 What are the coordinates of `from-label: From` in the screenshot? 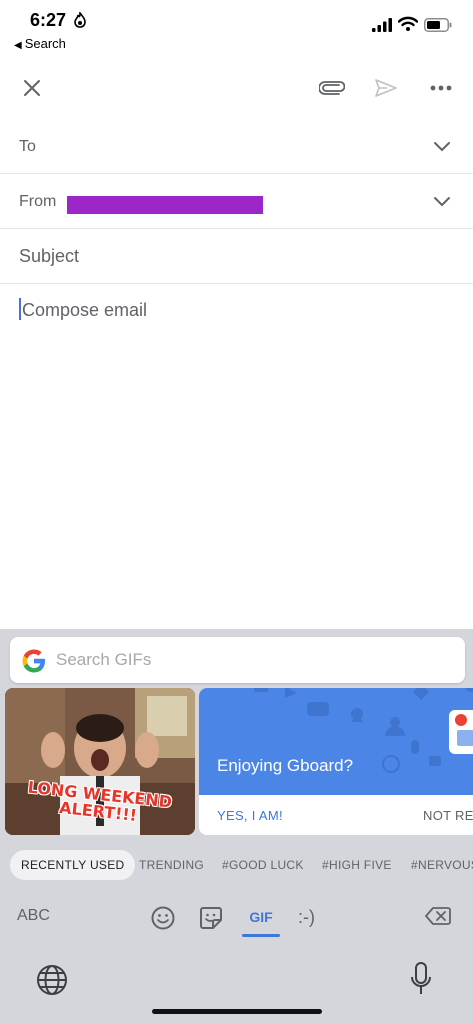 It's located at (38, 201).